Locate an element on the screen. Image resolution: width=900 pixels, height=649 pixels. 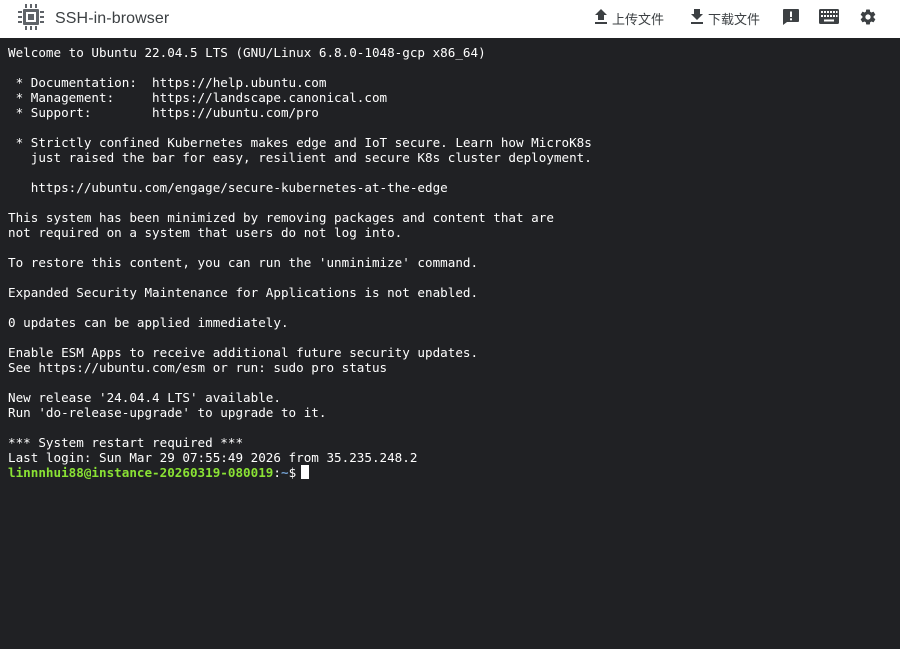
download-file-label: 下载文件 is located at coordinates (734, 19).